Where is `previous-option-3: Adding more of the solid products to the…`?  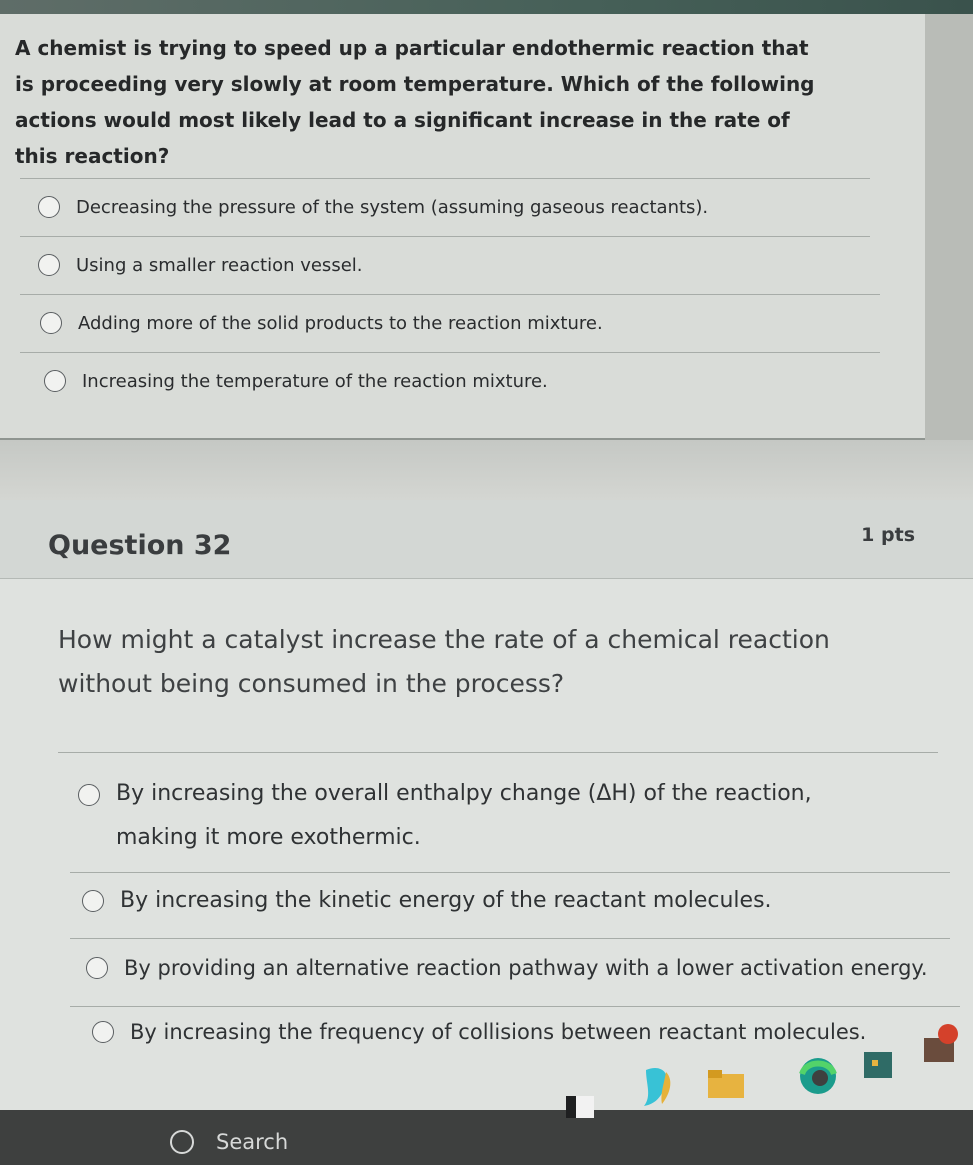 previous-option-3: Adding more of the solid products to the… is located at coordinates (321, 323).